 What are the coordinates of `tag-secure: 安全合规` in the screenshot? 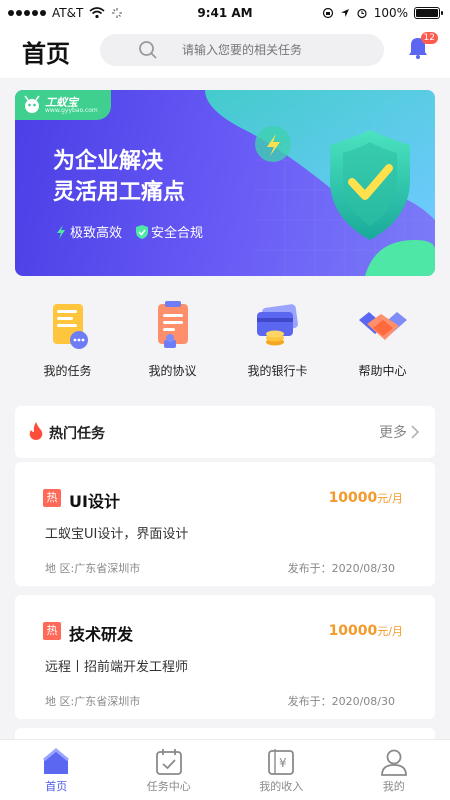 It's located at (169, 231).